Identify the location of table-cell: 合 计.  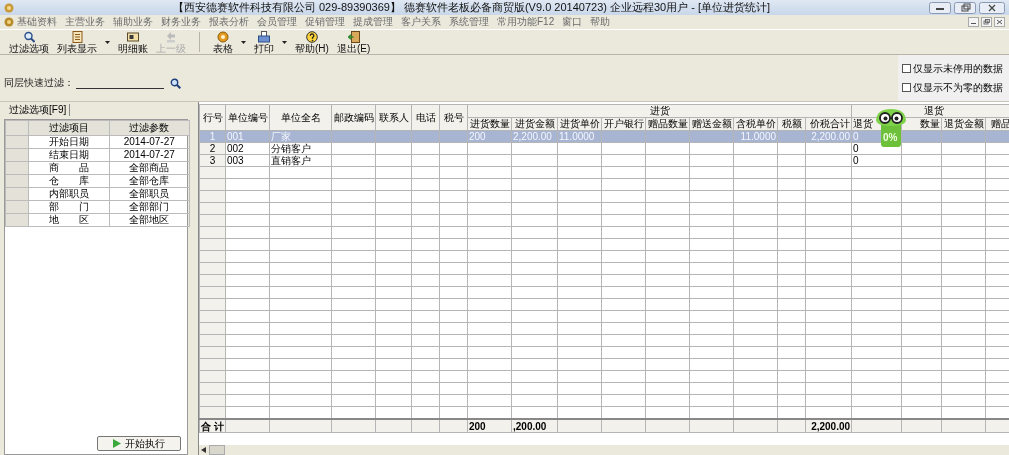
(212, 426).